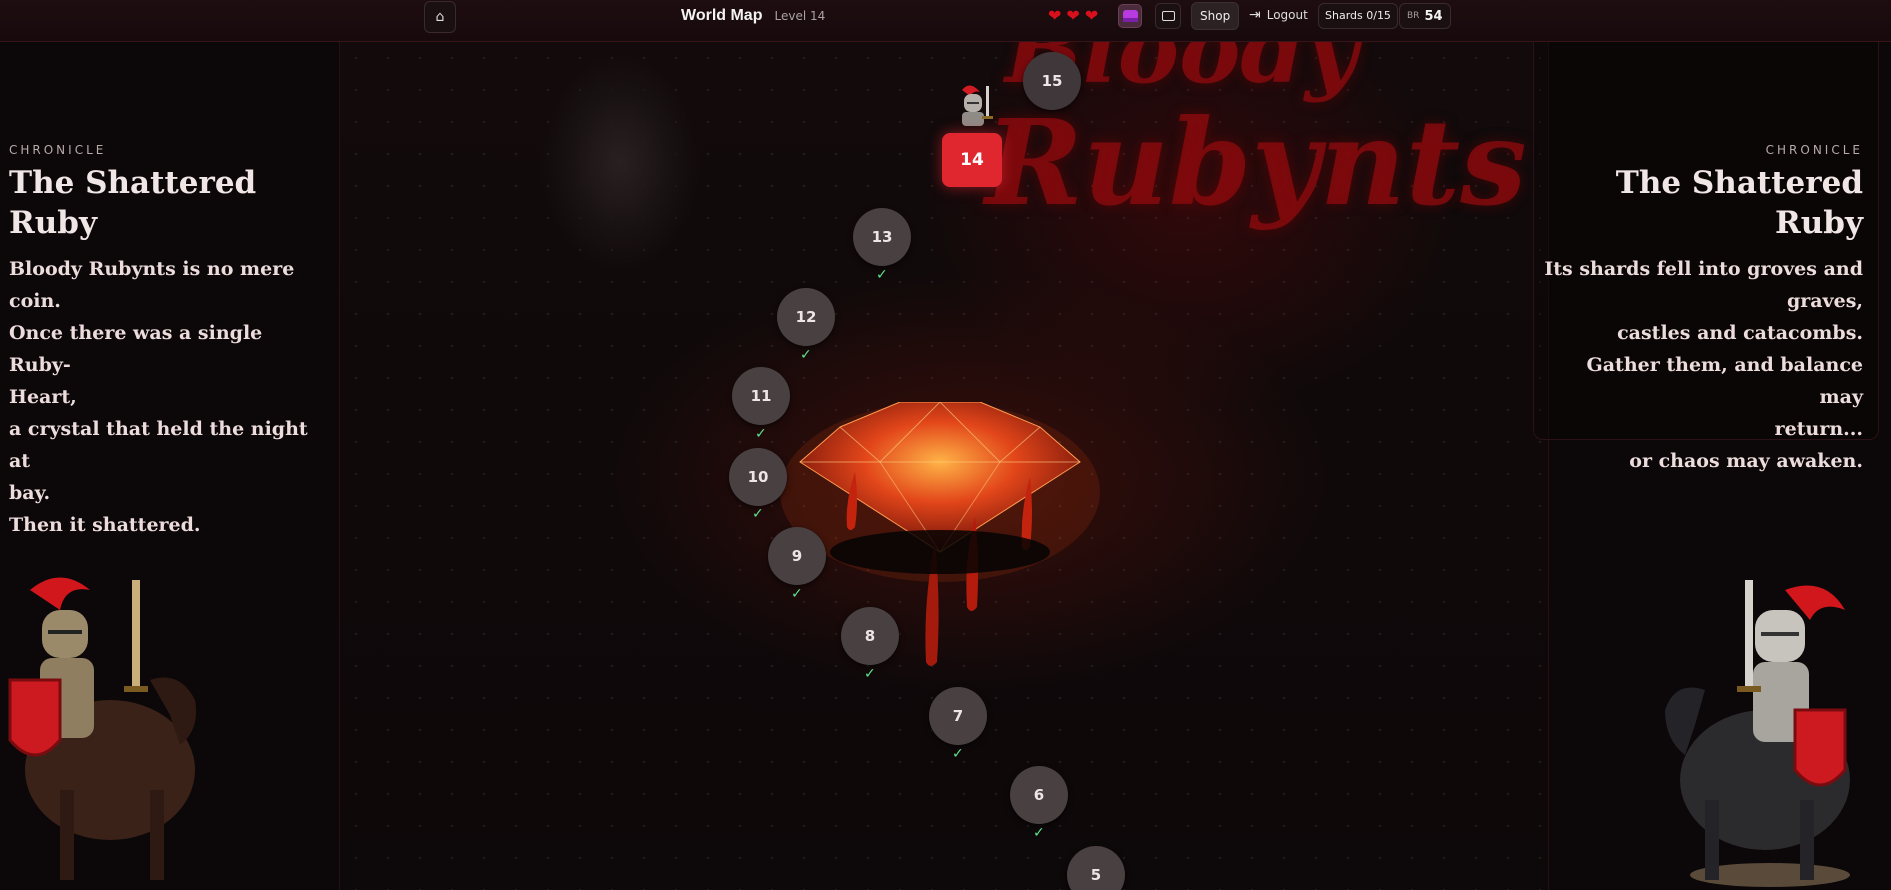 This screenshot has height=890, width=1891. Describe the element at coordinates (940, 534) in the screenshot. I see `ruby-gem-icon` at that location.